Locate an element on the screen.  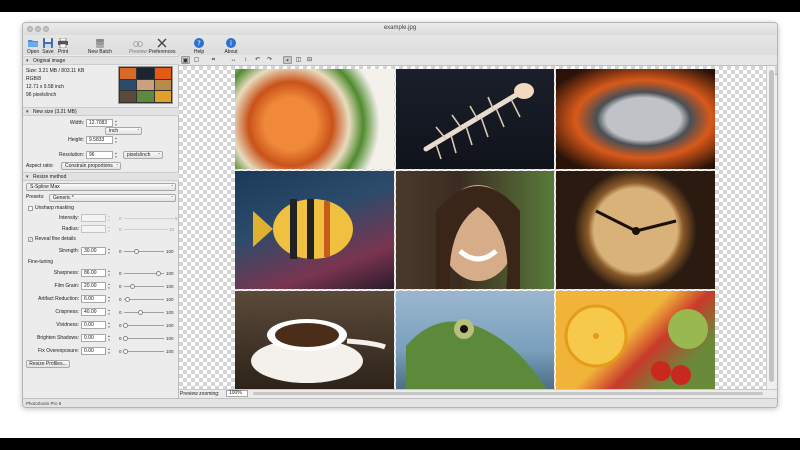
sharpness-slider-knob is located at coordinates (158, 273).